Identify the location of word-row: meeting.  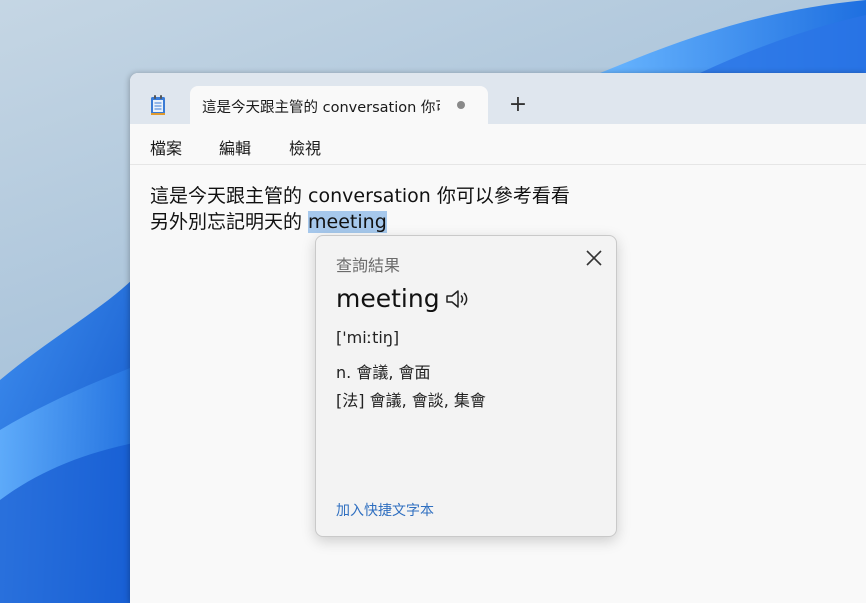
(402, 301).